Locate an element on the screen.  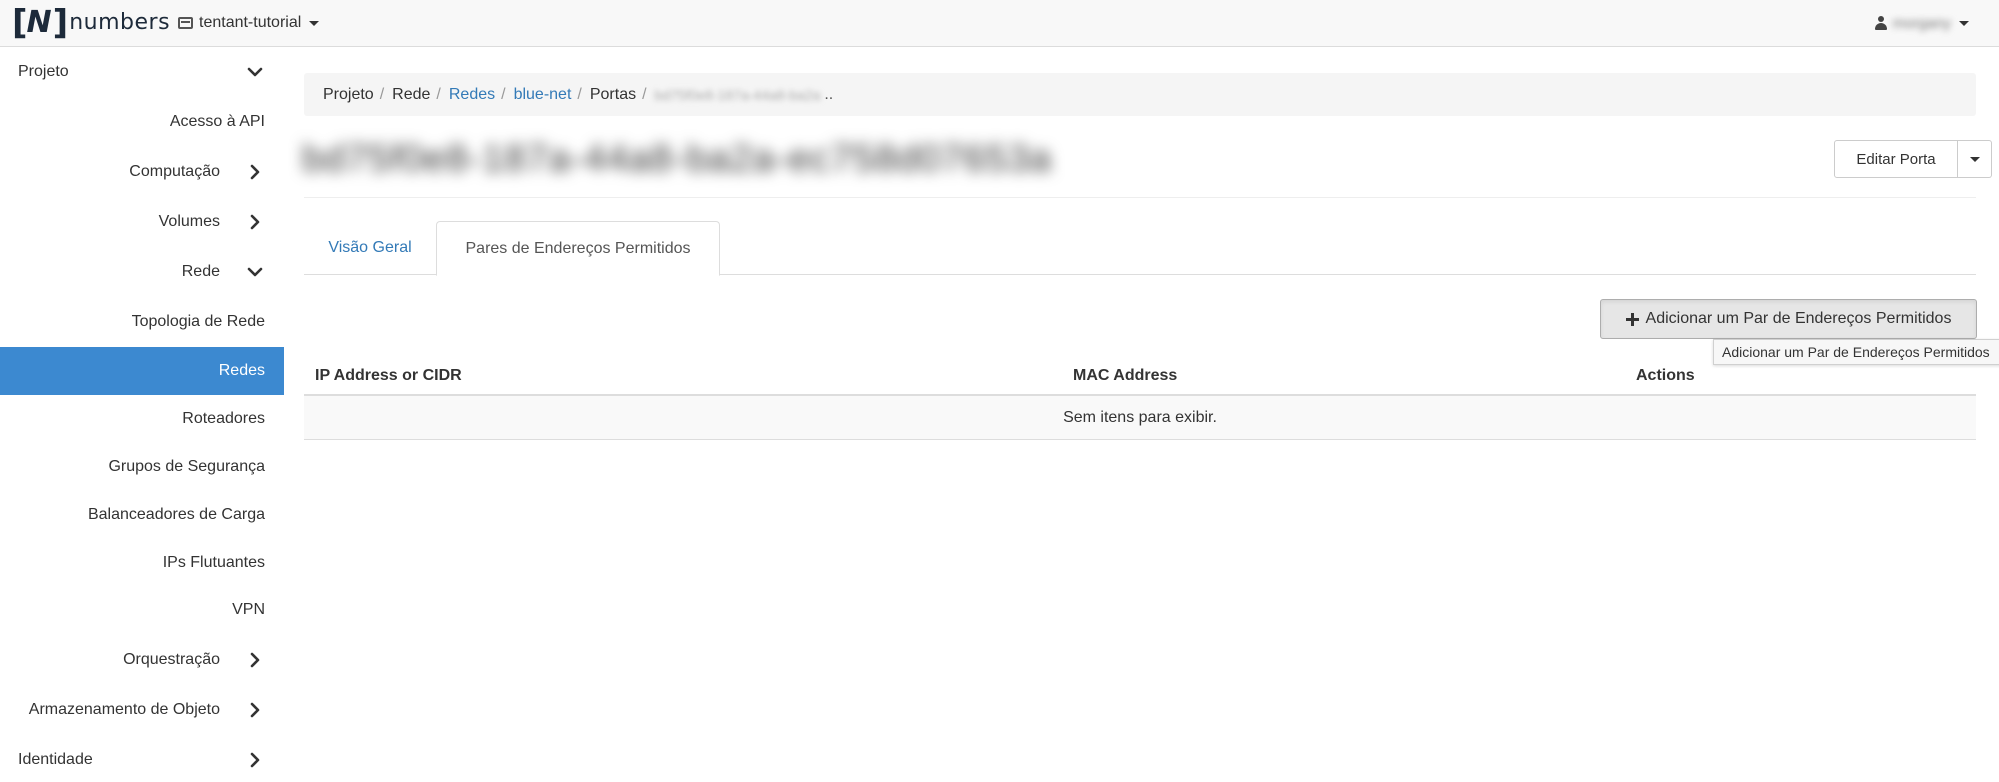
project-switcher: tentant-tutorial is located at coordinates (249, 23).